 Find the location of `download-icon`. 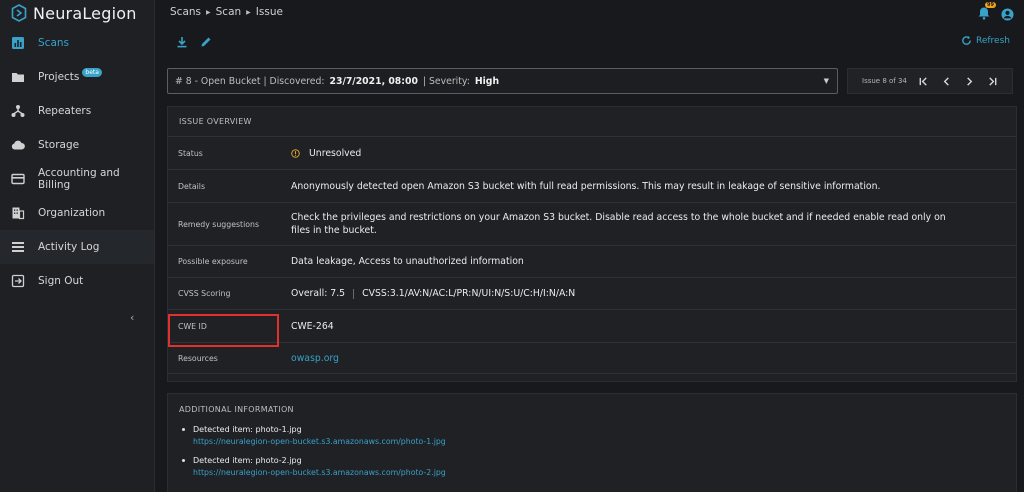

download-icon is located at coordinates (182, 42).